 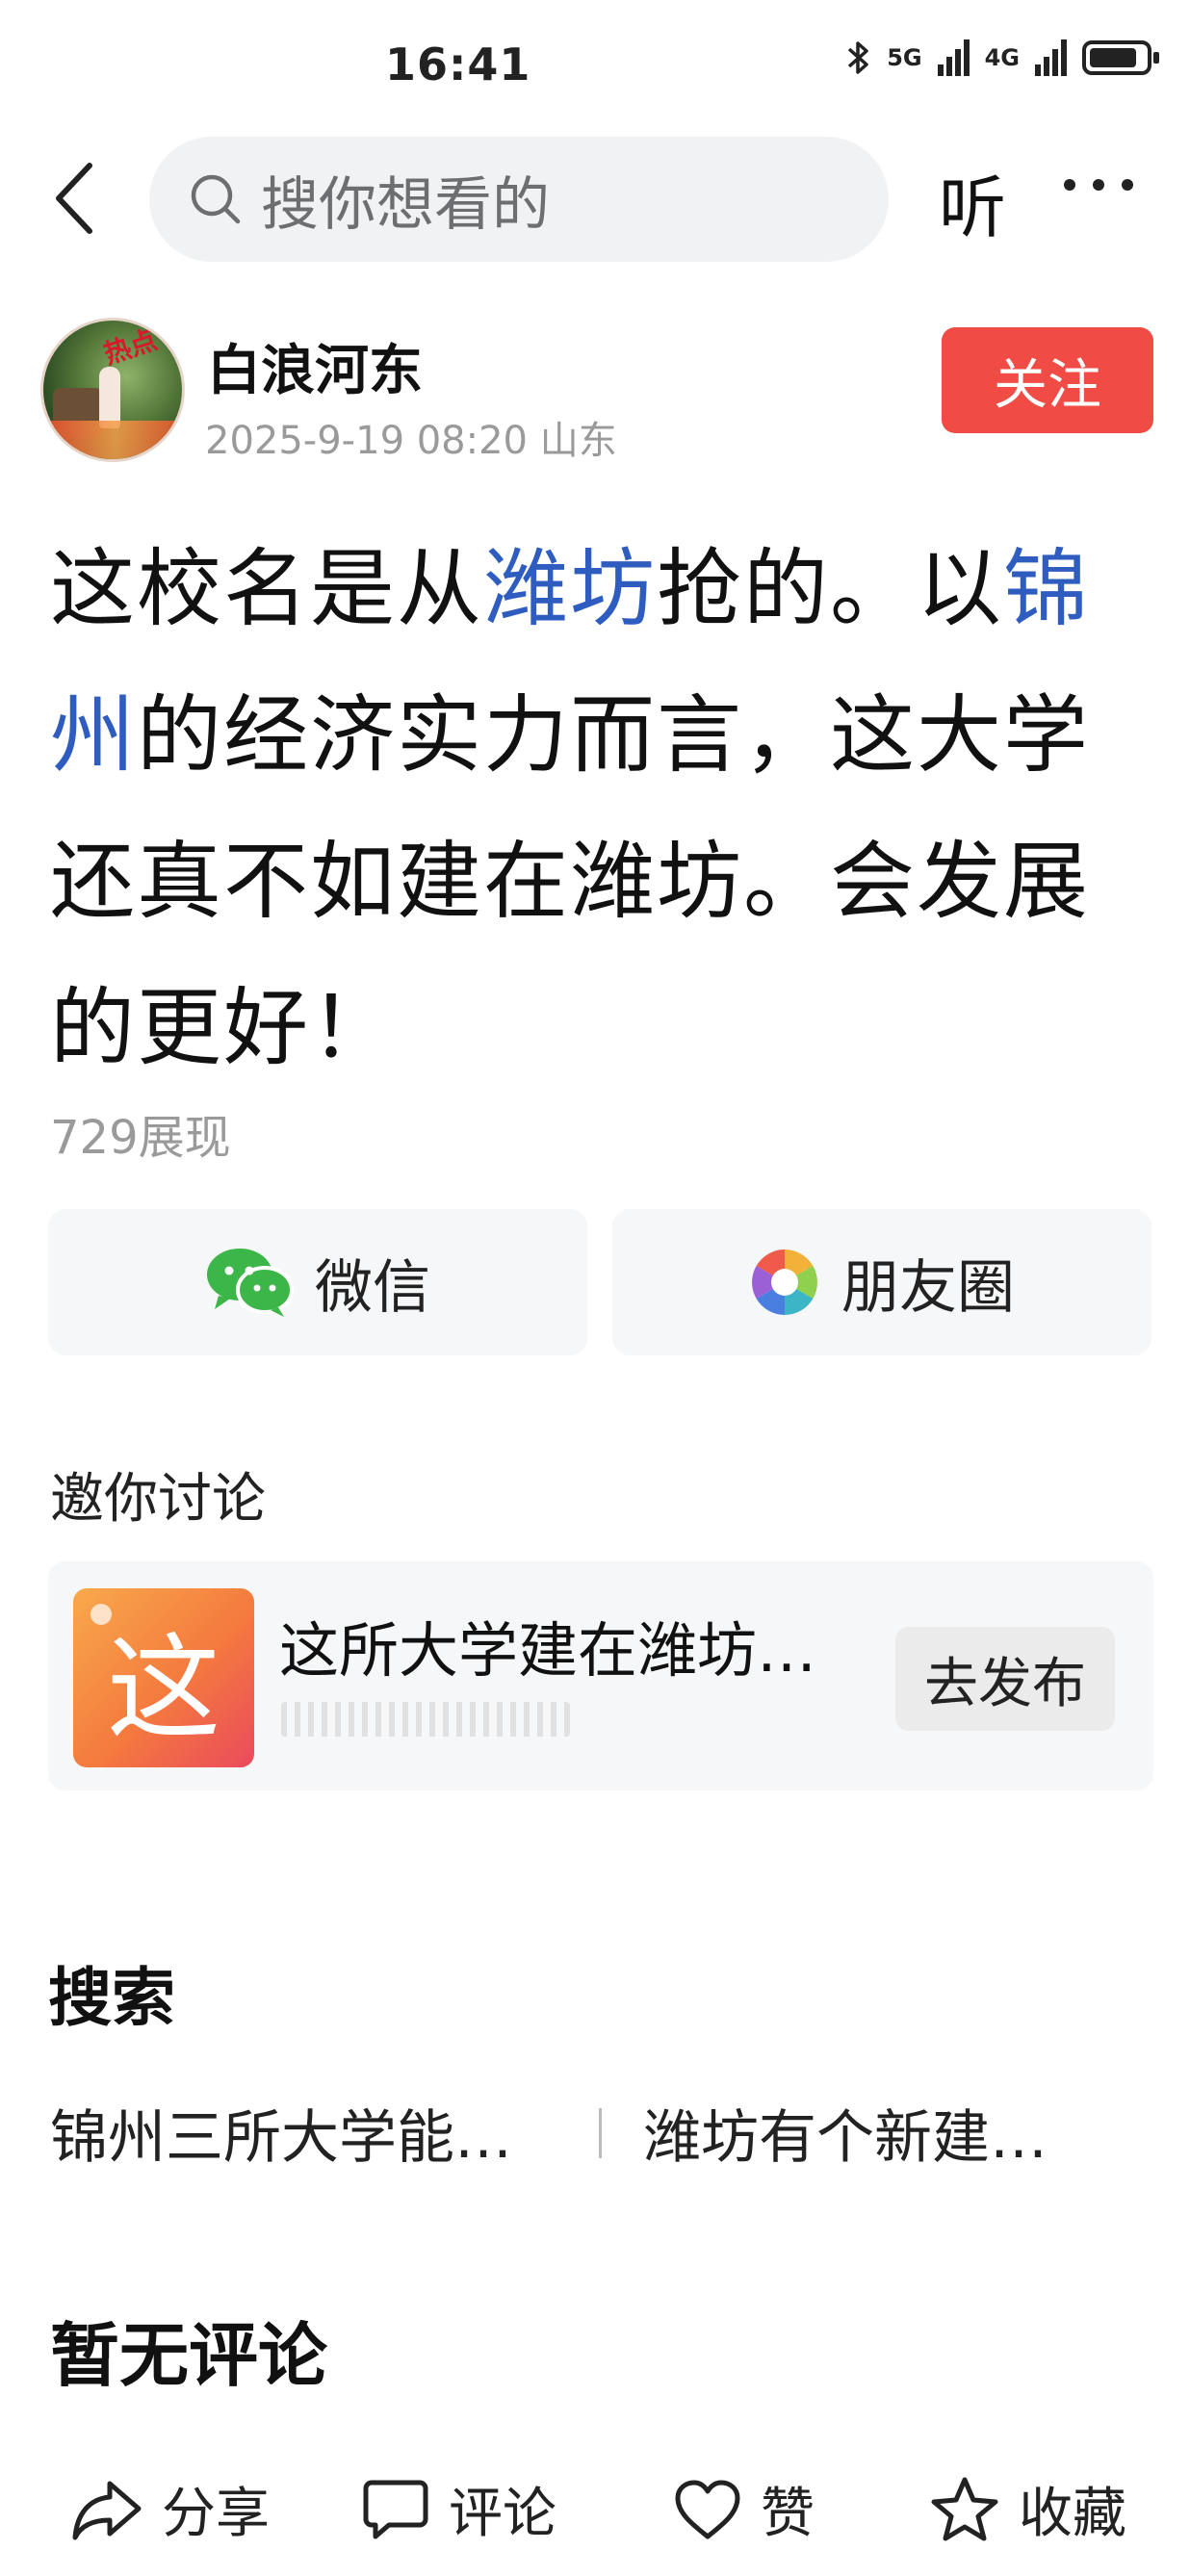 What do you see at coordinates (131, 347) in the screenshot?
I see `avatar-tag: 热点` at bounding box center [131, 347].